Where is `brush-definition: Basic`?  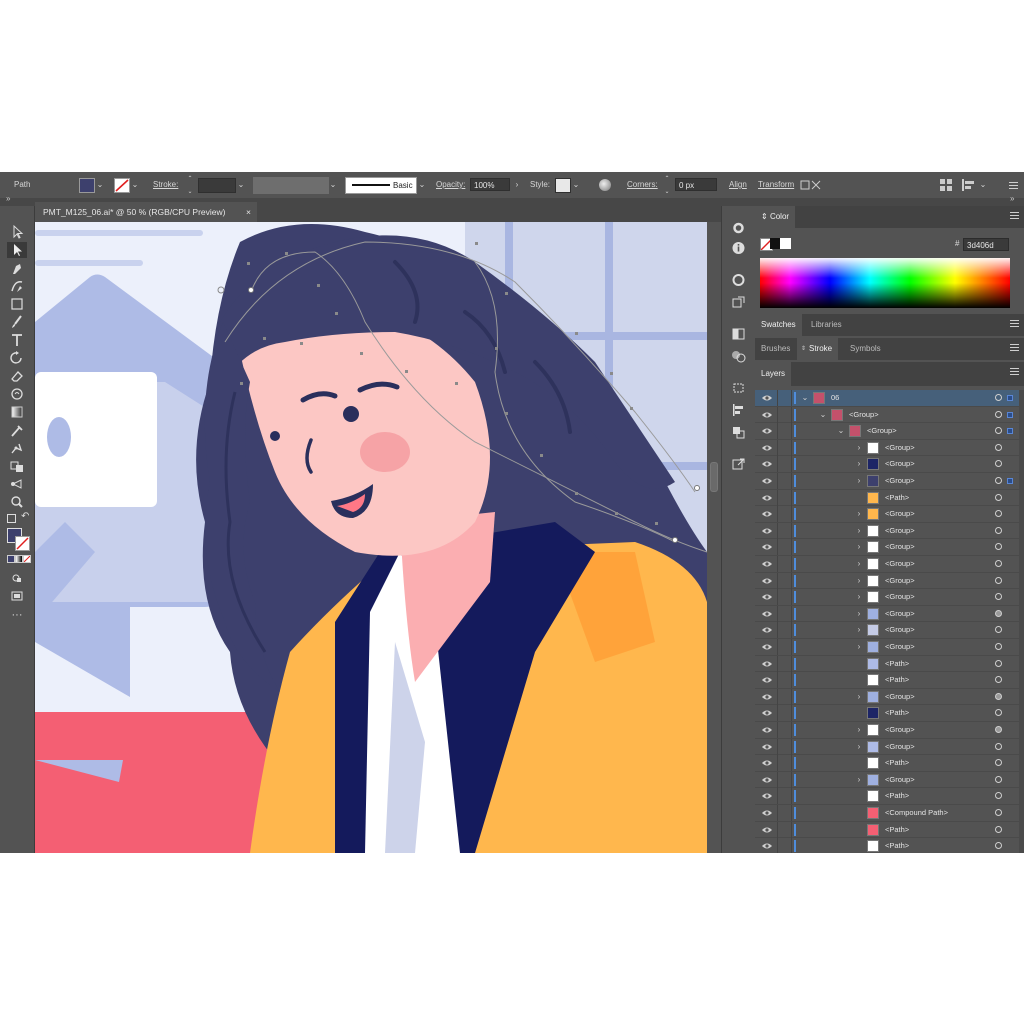
brush-definition: Basic is located at coordinates (381, 185).